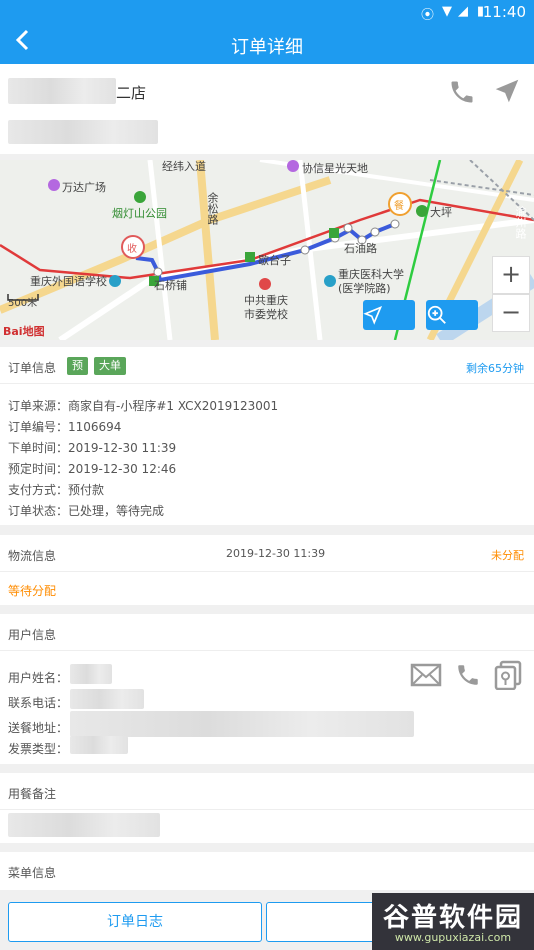  What do you see at coordinates (453, 937) in the screenshot?
I see `watermark-url: www.gupuxiazai.com` at bounding box center [453, 937].